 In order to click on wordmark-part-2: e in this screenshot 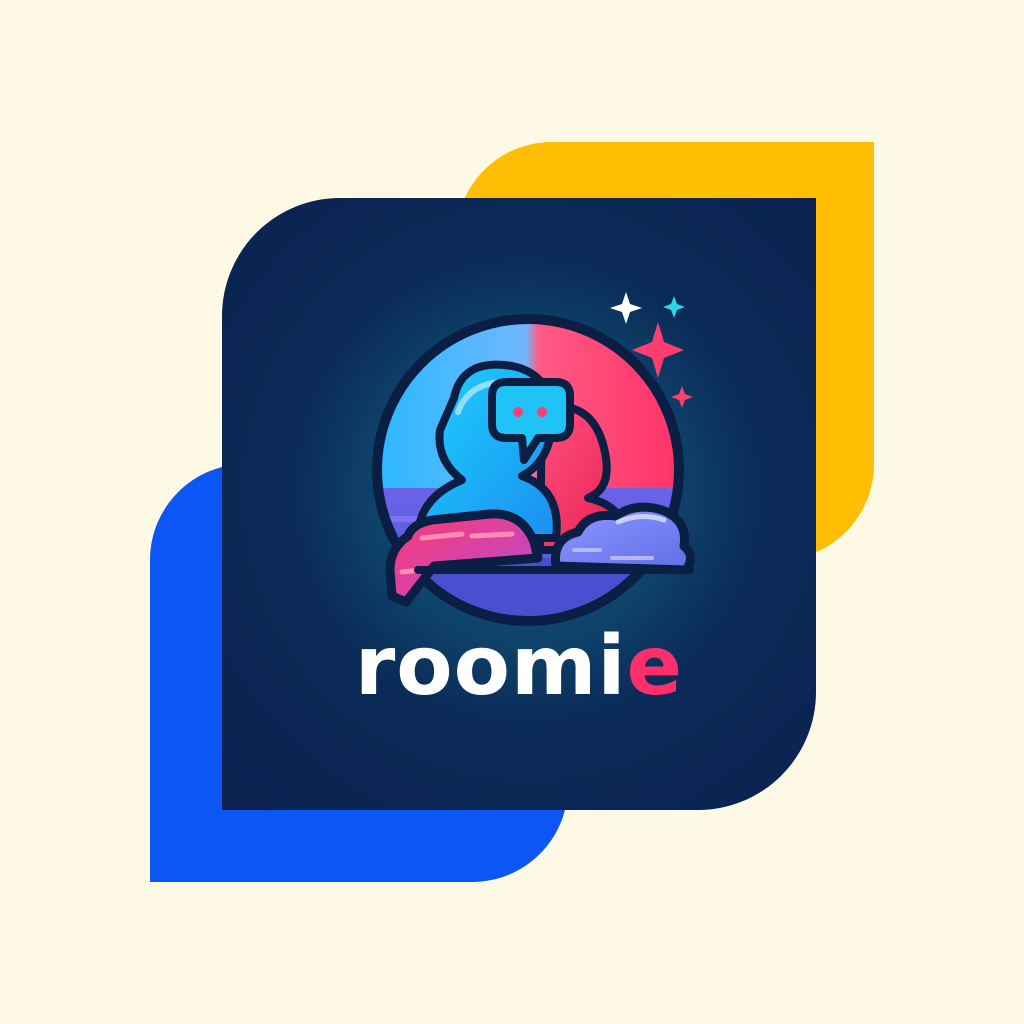, I will do `click(655, 666)`.